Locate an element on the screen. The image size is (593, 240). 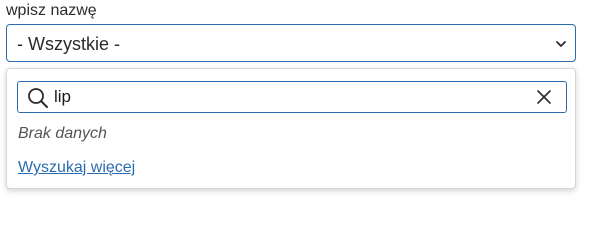
field-label: wpisz nazwę is located at coordinates (51, 10).